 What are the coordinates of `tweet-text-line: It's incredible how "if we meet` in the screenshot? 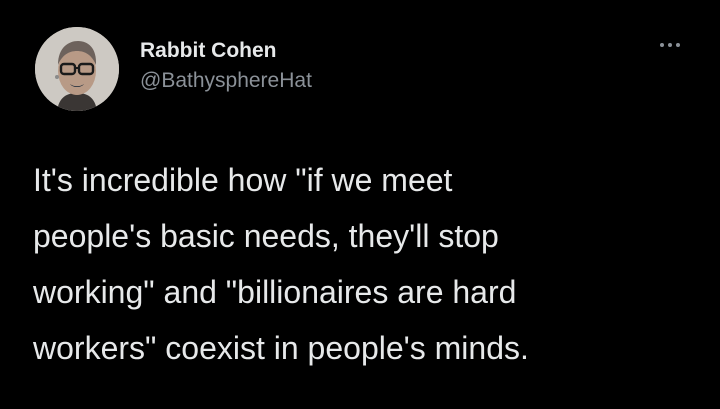 It's located at (243, 180).